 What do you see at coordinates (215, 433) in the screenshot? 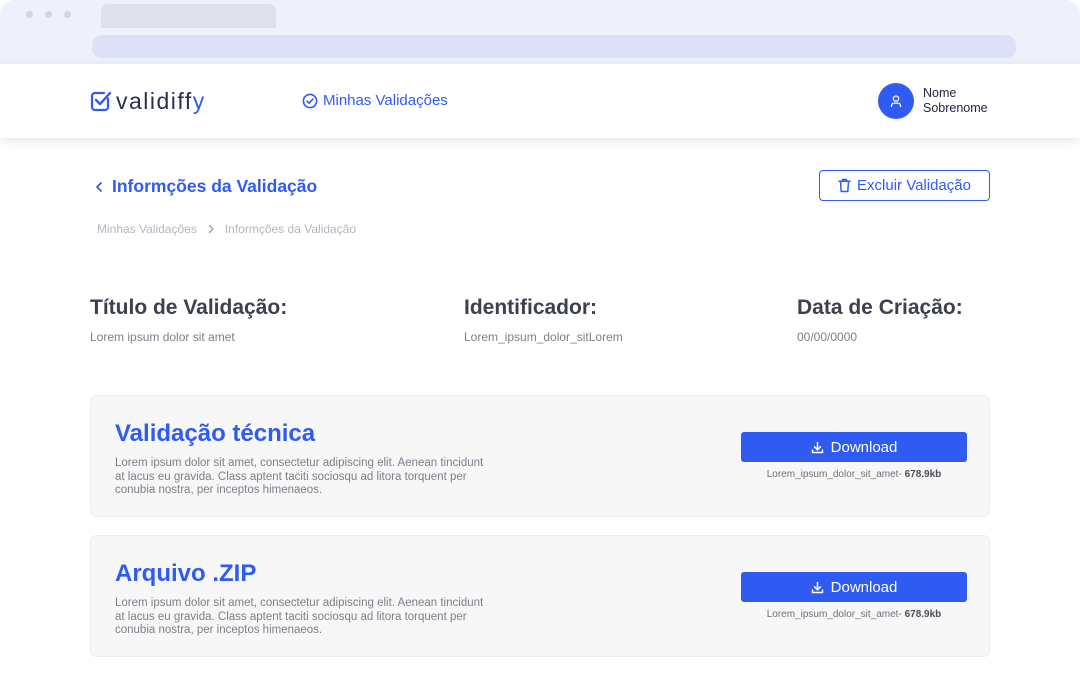
I see `card-title: Validação técnica` at bounding box center [215, 433].